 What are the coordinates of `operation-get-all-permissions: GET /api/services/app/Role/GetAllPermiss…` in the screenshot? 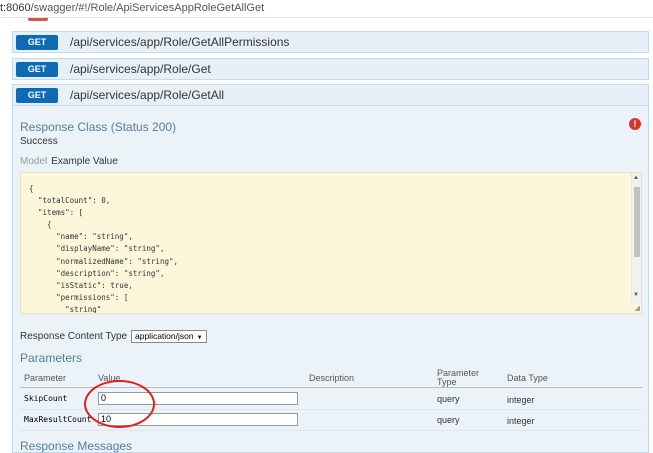 It's located at (330, 42).